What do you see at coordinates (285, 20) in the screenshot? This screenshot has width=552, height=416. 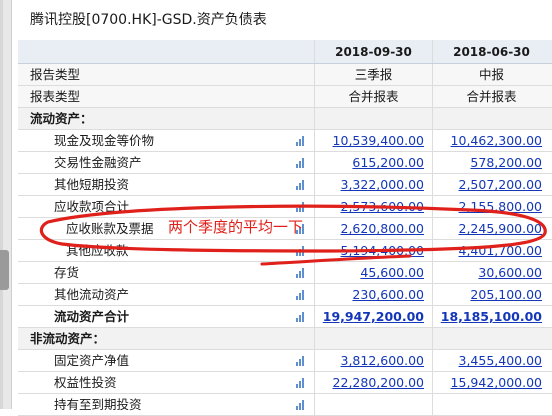 I see `window-title: 腾讯控股[0700.HK]-GSD.资产负债表` at bounding box center [285, 20].